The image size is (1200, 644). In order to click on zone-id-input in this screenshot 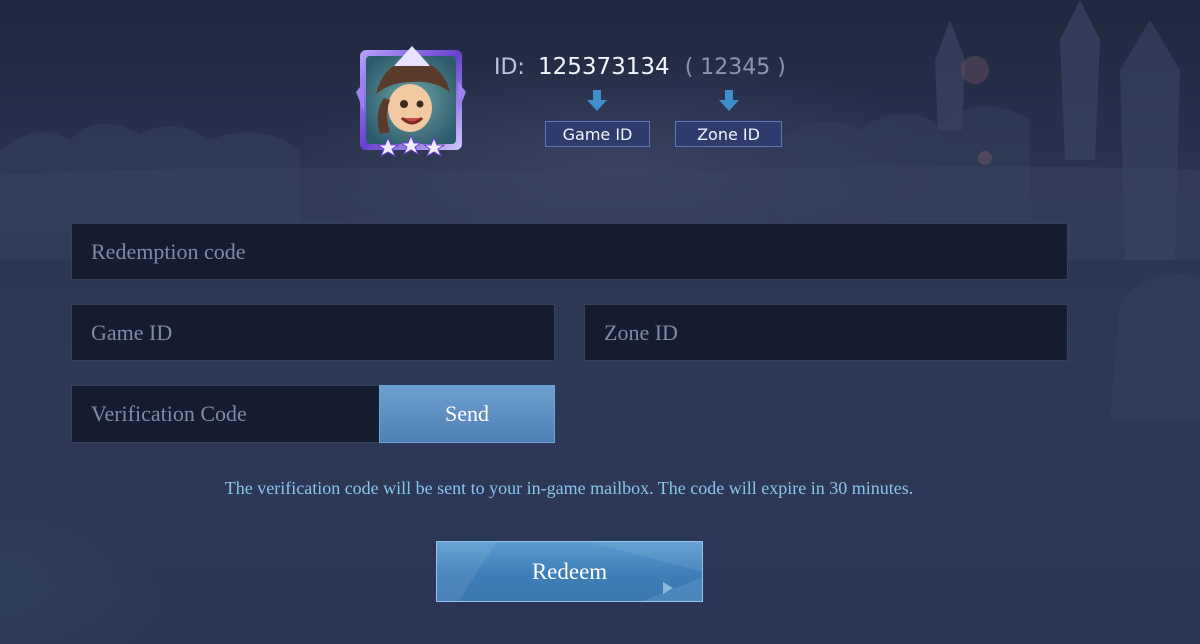, I will do `click(826, 332)`.